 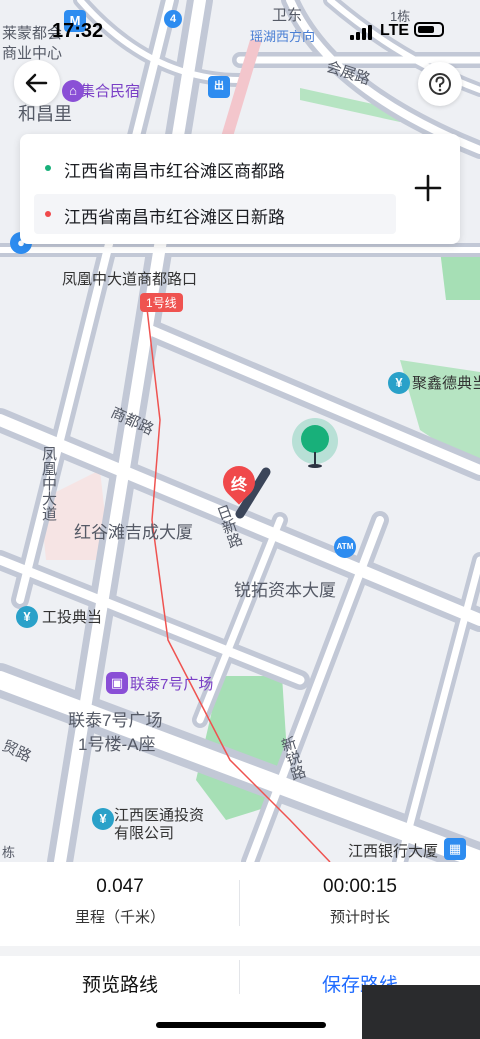 I want to click on distance-stat: 0.047 里程（千米）, so click(x=120, y=903).